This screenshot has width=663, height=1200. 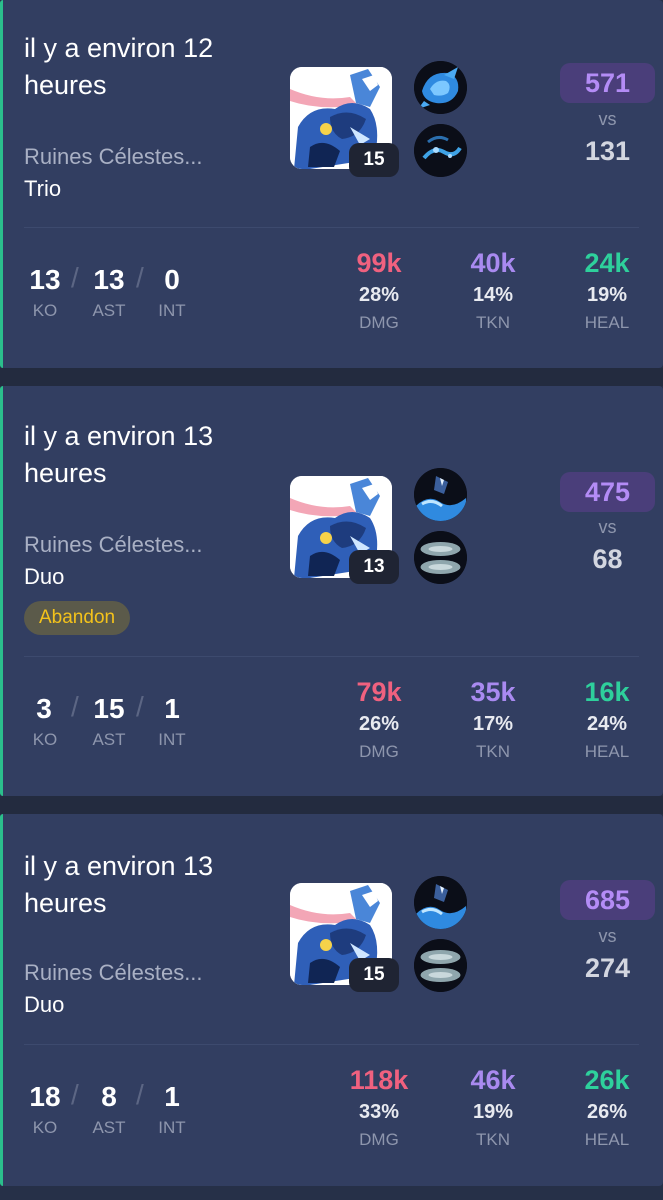 What do you see at coordinates (379, 1112) in the screenshot?
I see `damage-percent: 33%` at bounding box center [379, 1112].